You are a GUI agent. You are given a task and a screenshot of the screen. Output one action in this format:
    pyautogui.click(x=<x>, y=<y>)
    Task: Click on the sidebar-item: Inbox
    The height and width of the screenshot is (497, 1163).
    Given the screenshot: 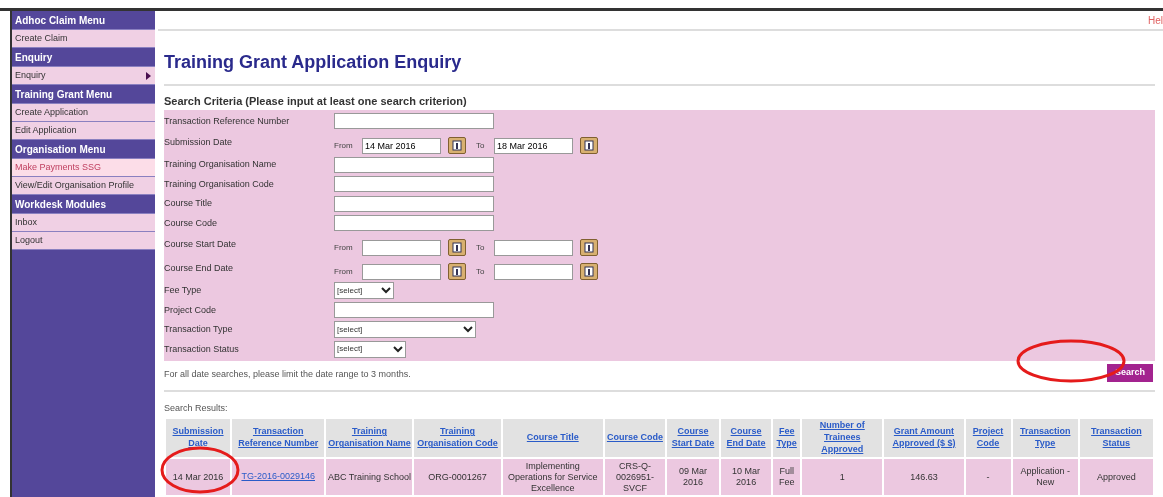 What is the action you would take?
    pyautogui.click(x=83, y=223)
    